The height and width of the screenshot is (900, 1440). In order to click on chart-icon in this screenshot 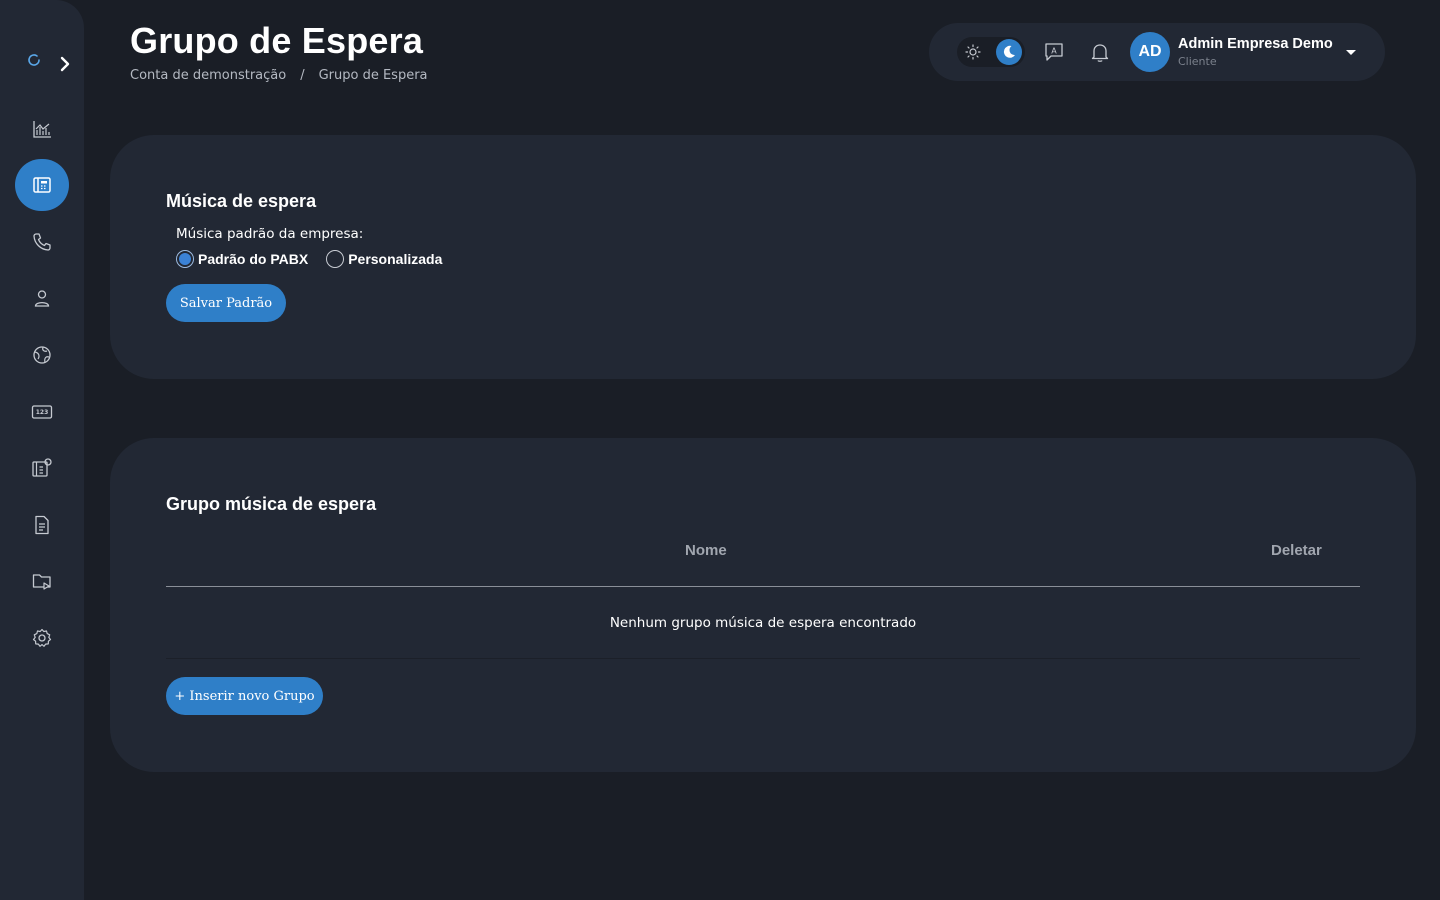, I will do `click(42, 129)`.